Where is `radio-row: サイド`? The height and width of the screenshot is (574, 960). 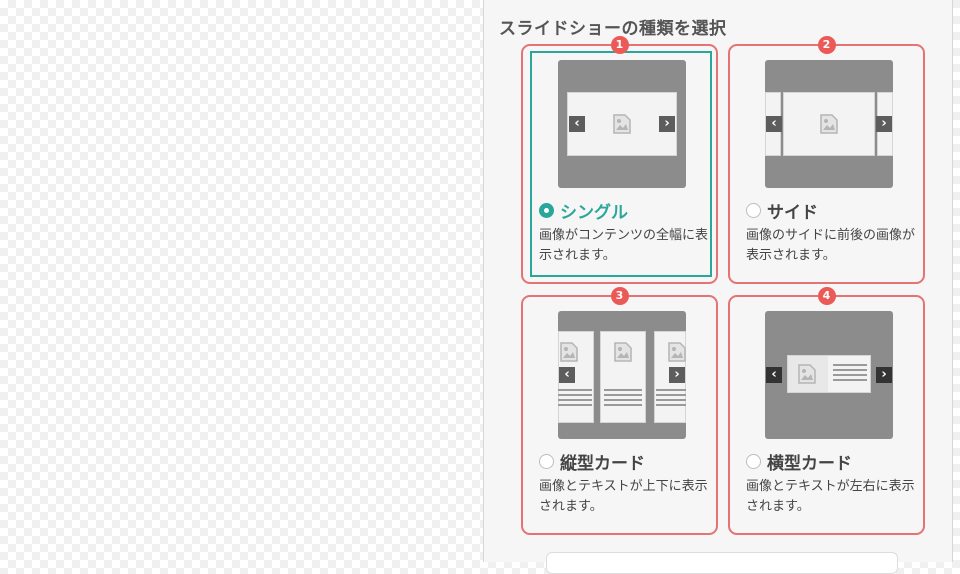
radio-row: サイド is located at coordinates (782, 210).